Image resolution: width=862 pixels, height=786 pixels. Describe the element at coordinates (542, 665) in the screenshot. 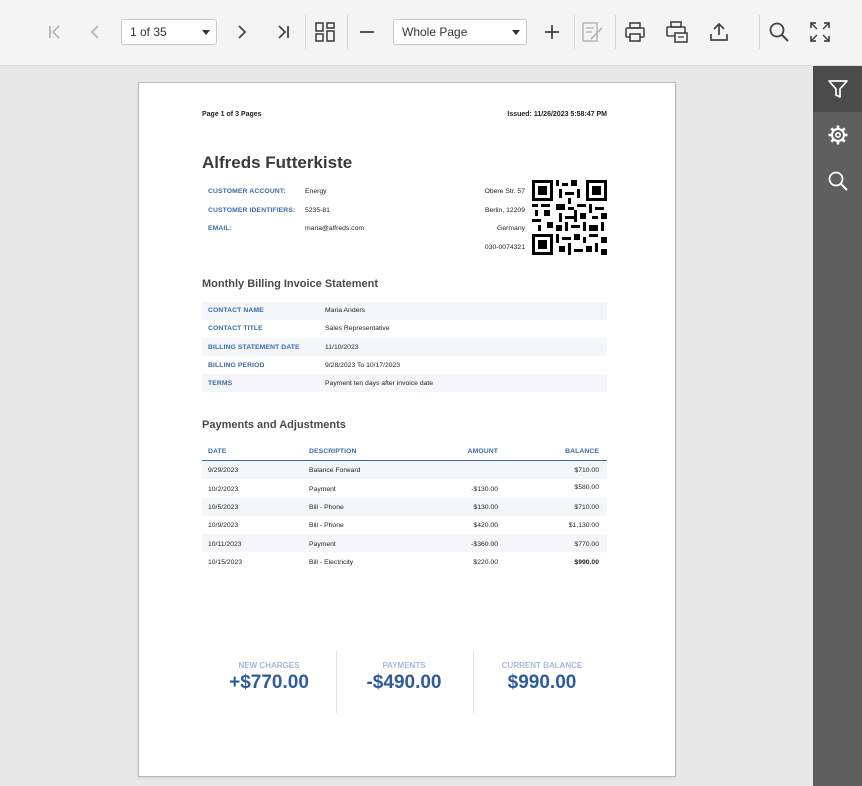

I see `summary-label-current-balance: CURRENT BALANCE` at that location.